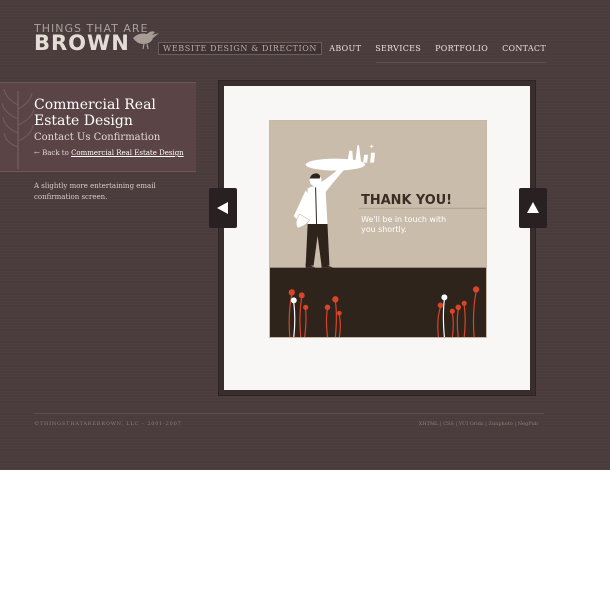 The height and width of the screenshot is (593, 610). I want to click on nav-portfolio: PORTFOLIO, so click(461, 48).